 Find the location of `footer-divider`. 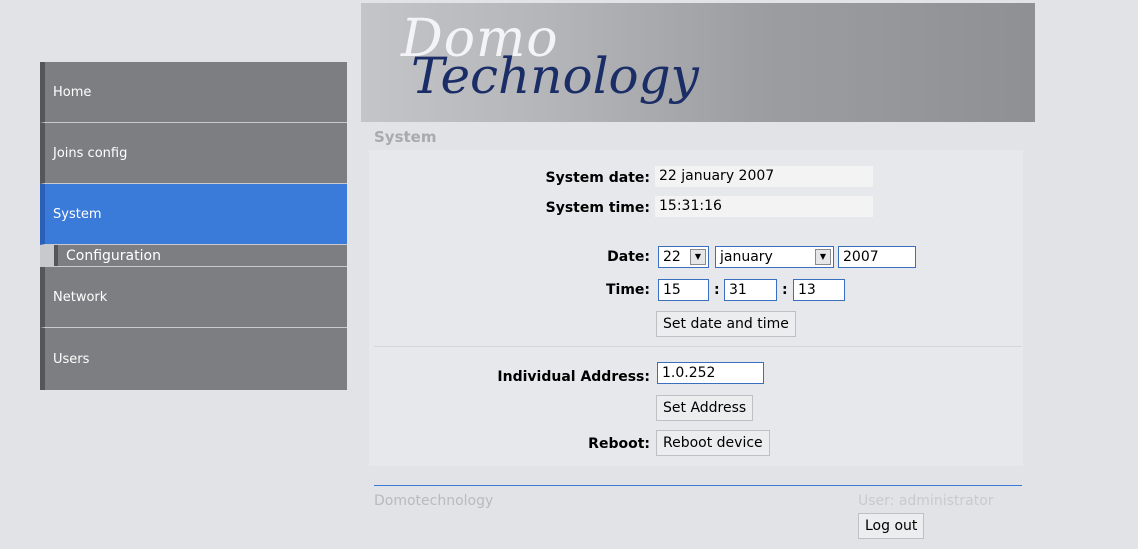

footer-divider is located at coordinates (698, 485).